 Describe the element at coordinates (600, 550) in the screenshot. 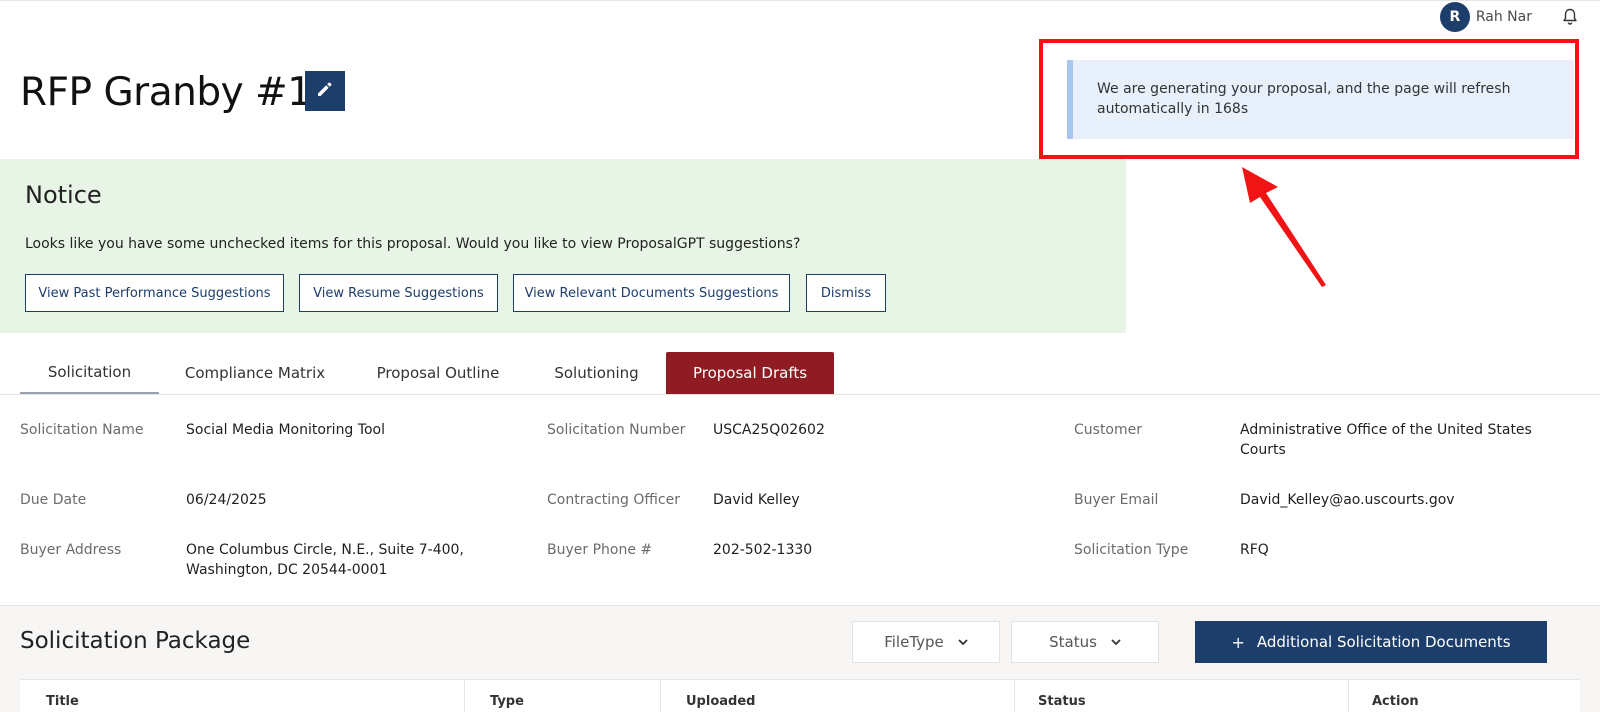

I see `buyer-phone-label: Buyer Phone #` at that location.